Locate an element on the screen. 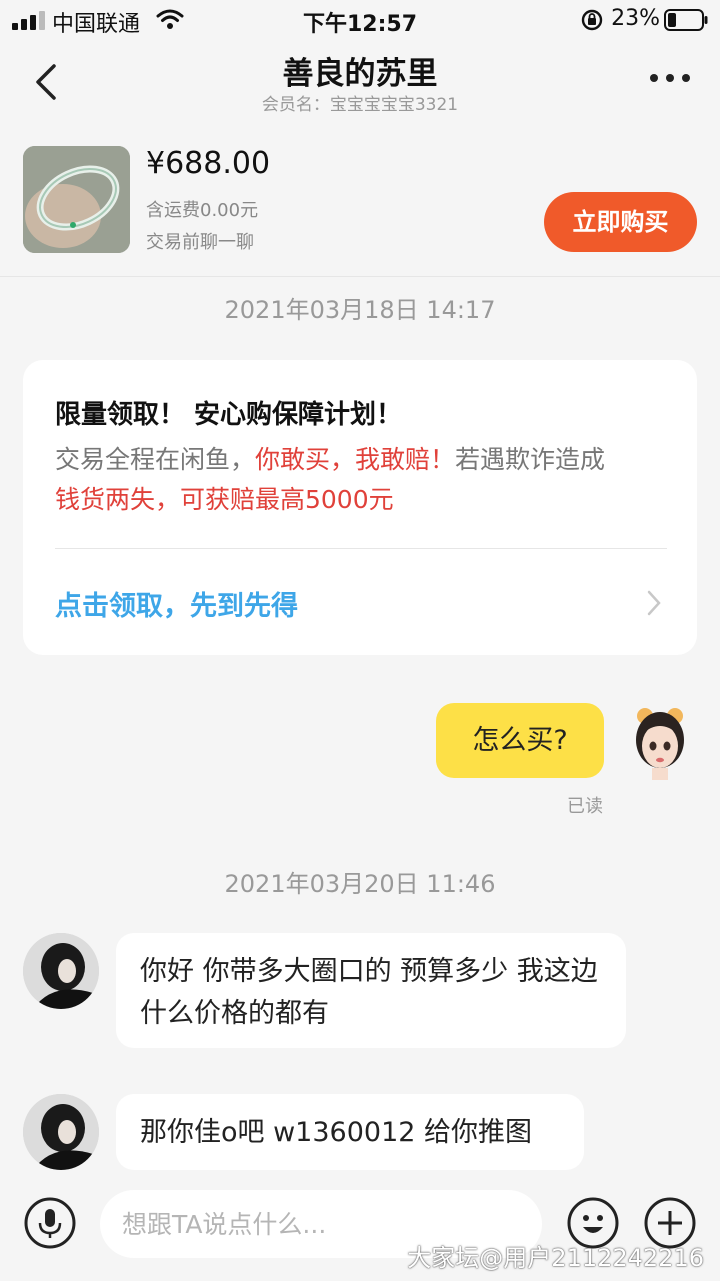 This screenshot has height=1281, width=720. more-options-icon is located at coordinates (670, 78).